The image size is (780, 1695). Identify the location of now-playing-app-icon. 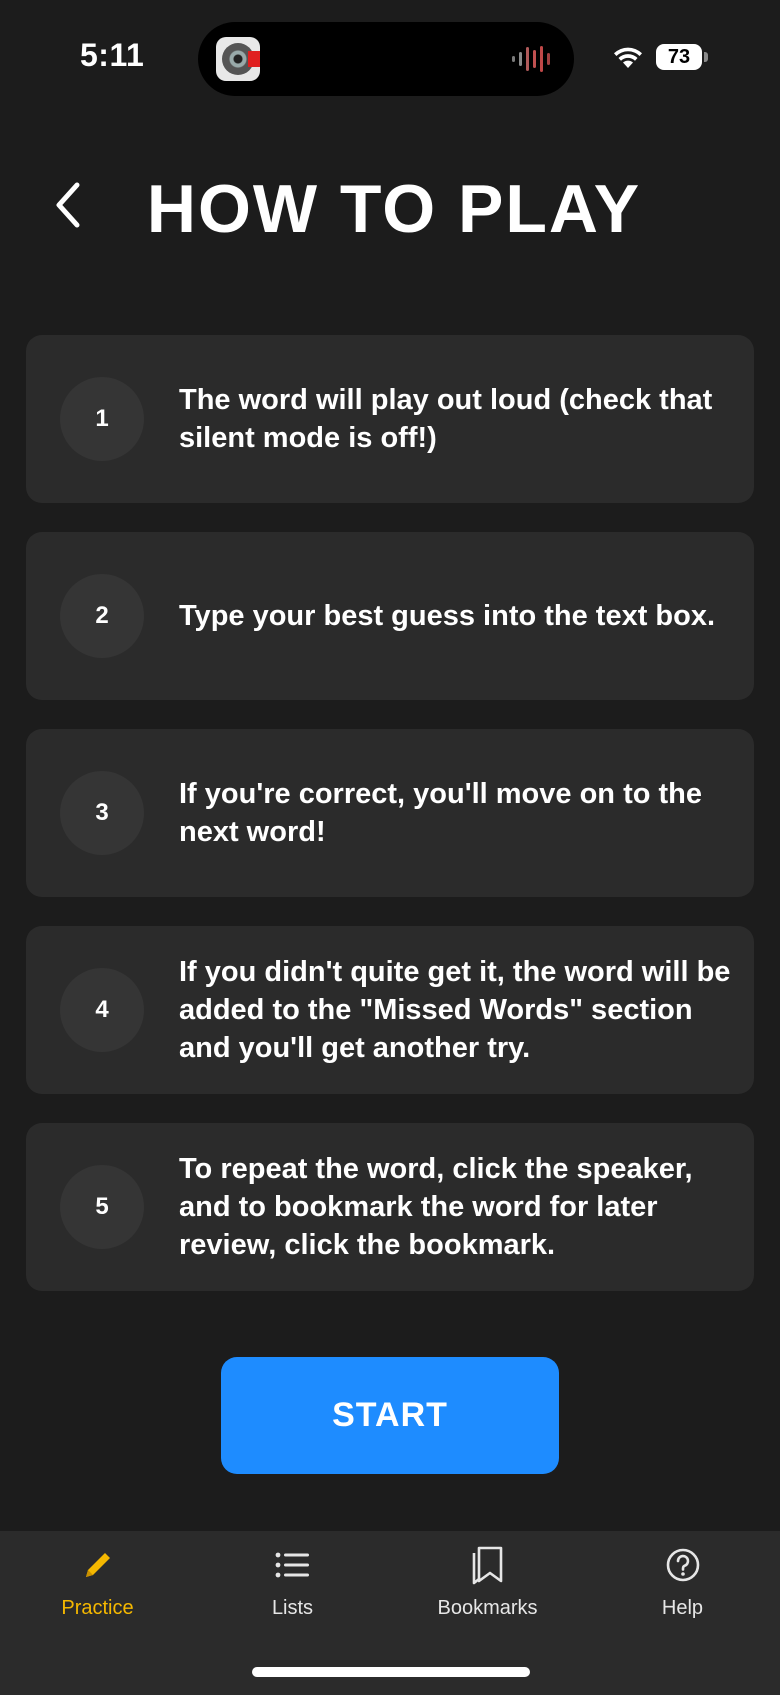
(238, 59).